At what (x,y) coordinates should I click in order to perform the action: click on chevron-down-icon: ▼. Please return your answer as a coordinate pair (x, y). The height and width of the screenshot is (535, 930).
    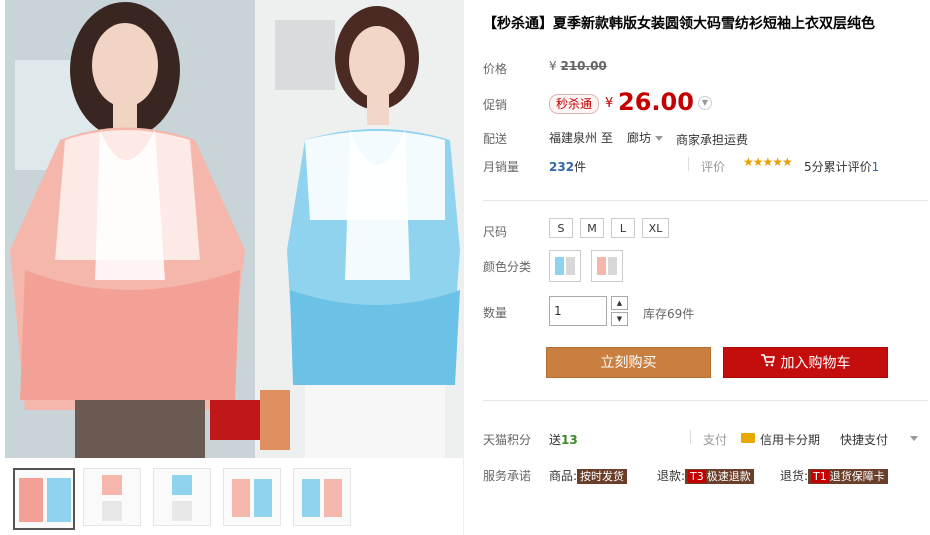
    Looking at the image, I should click on (705, 103).